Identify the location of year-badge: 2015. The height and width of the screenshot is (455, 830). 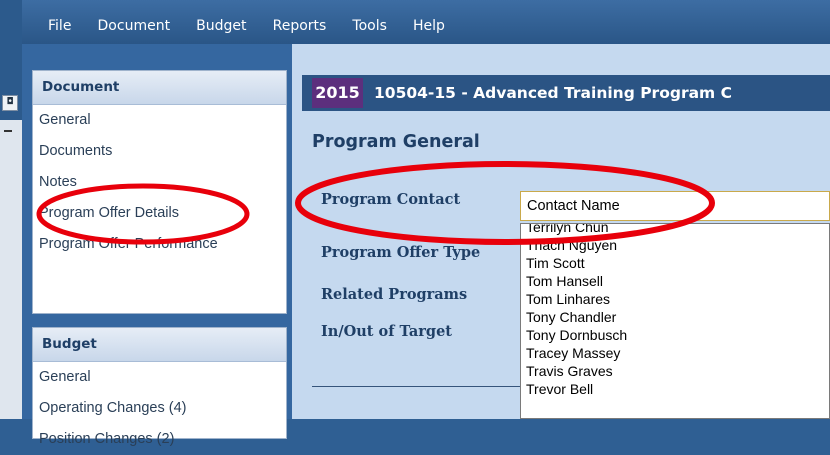
(337, 93).